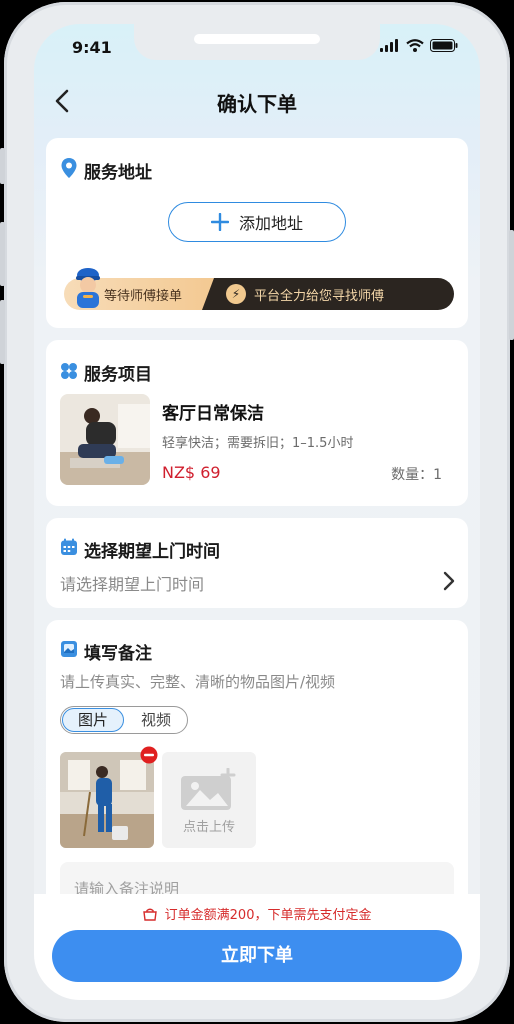 This screenshot has width=514, height=1024. Describe the element at coordinates (258, 443) in the screenshot. I see `service-desc: 轻享快洁；需要拆旧；1–1.5小时` at that location.